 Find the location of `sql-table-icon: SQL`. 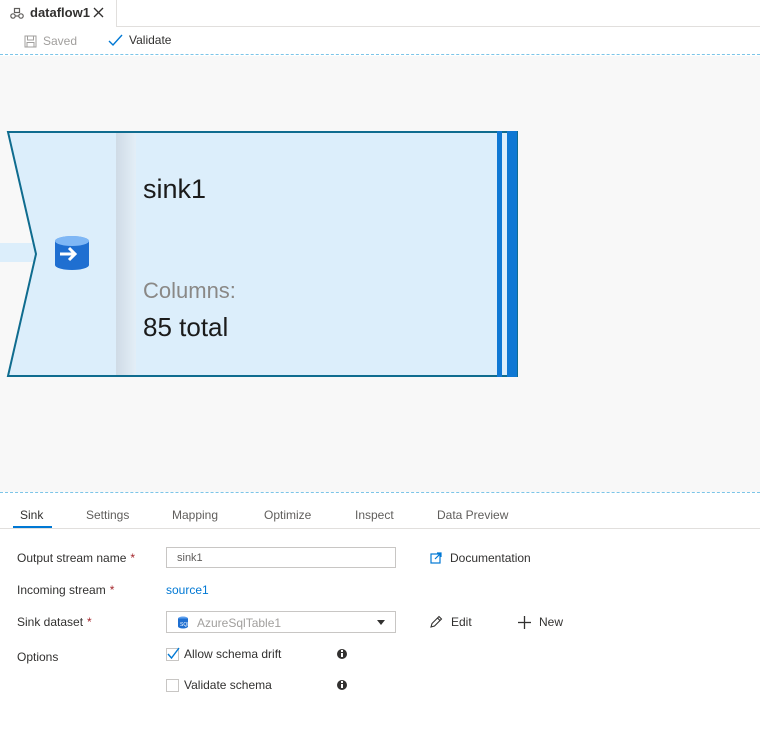

sql-table-icon: SQL is located at coordinates (183, 622).